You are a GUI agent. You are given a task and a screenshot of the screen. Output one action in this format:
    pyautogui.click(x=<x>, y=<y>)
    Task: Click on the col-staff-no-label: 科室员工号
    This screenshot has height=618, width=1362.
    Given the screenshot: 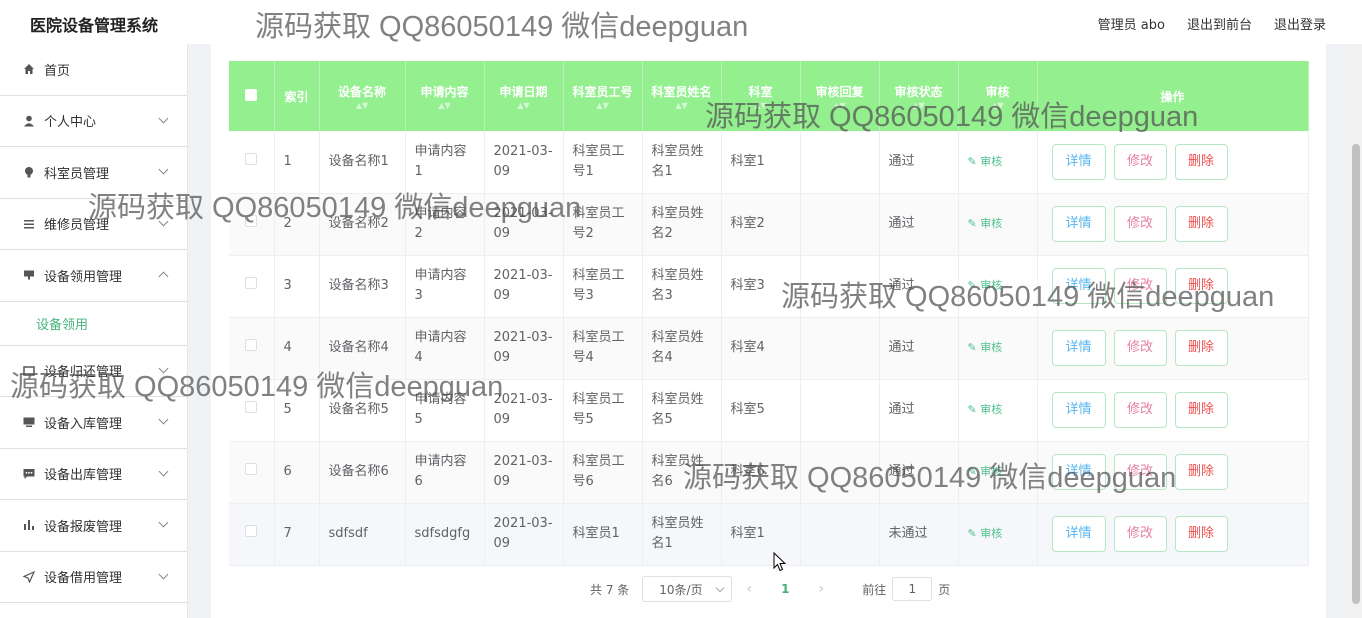 What is the action you would take?
    pyautogui.click(x=602, y=91)
    